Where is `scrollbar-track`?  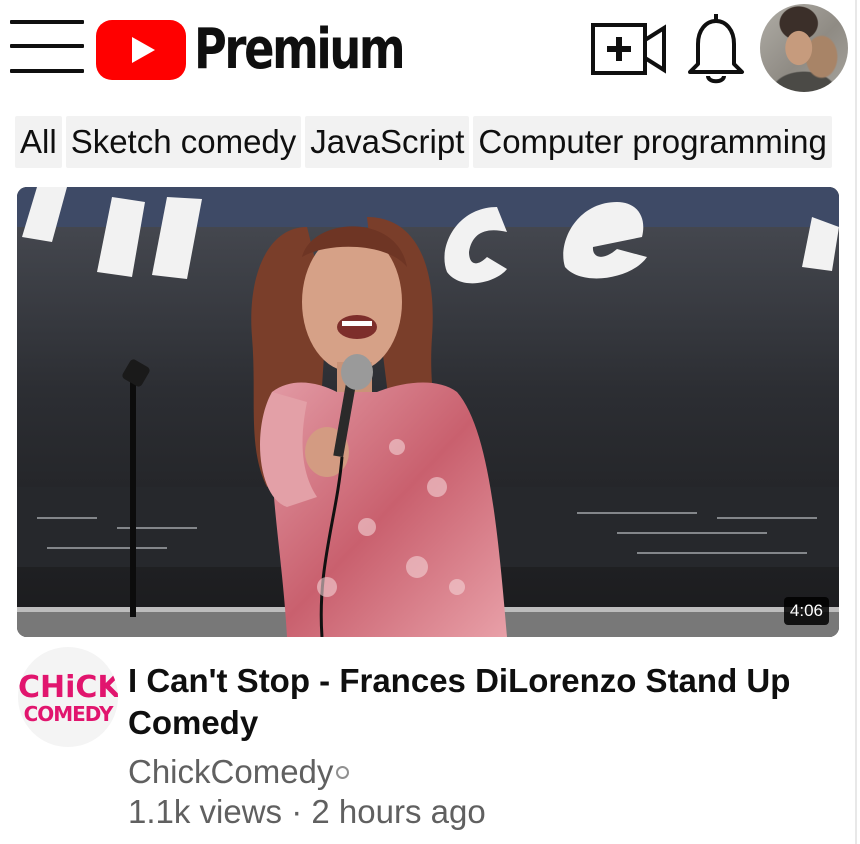
scrollbar-track is located at coordinates (856, 422).